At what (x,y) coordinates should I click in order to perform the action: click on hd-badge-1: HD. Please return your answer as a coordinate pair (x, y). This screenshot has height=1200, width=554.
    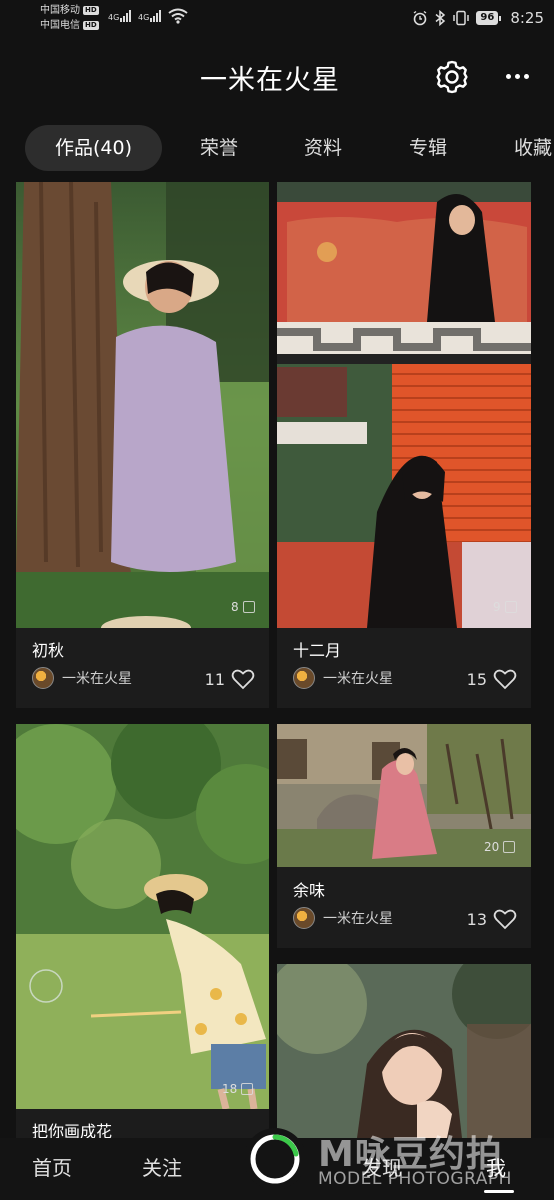
    Looking at the image, I should click on (91, 10).